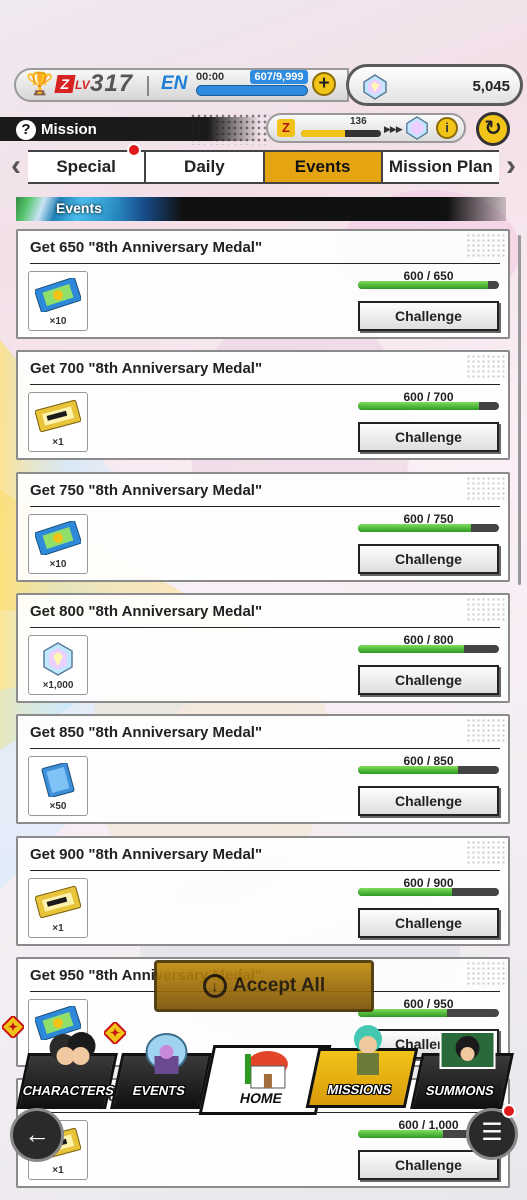 The height and width of the screenshot is (1200, 527). Describe the element at coordinates (261, 1098) in the screenshot. I see `nav-home-label: HOME` at that location.